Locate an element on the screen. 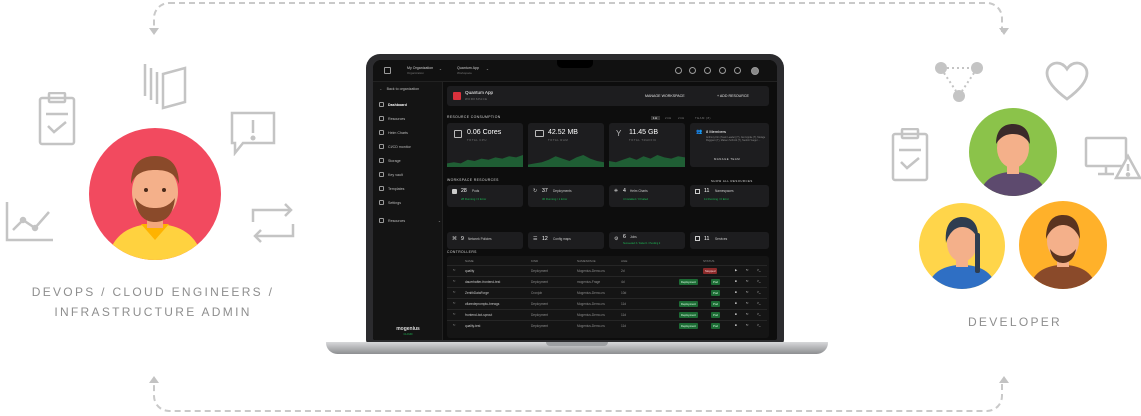  sidebar-item-storage: Storage is located at coordinates (390, 160).